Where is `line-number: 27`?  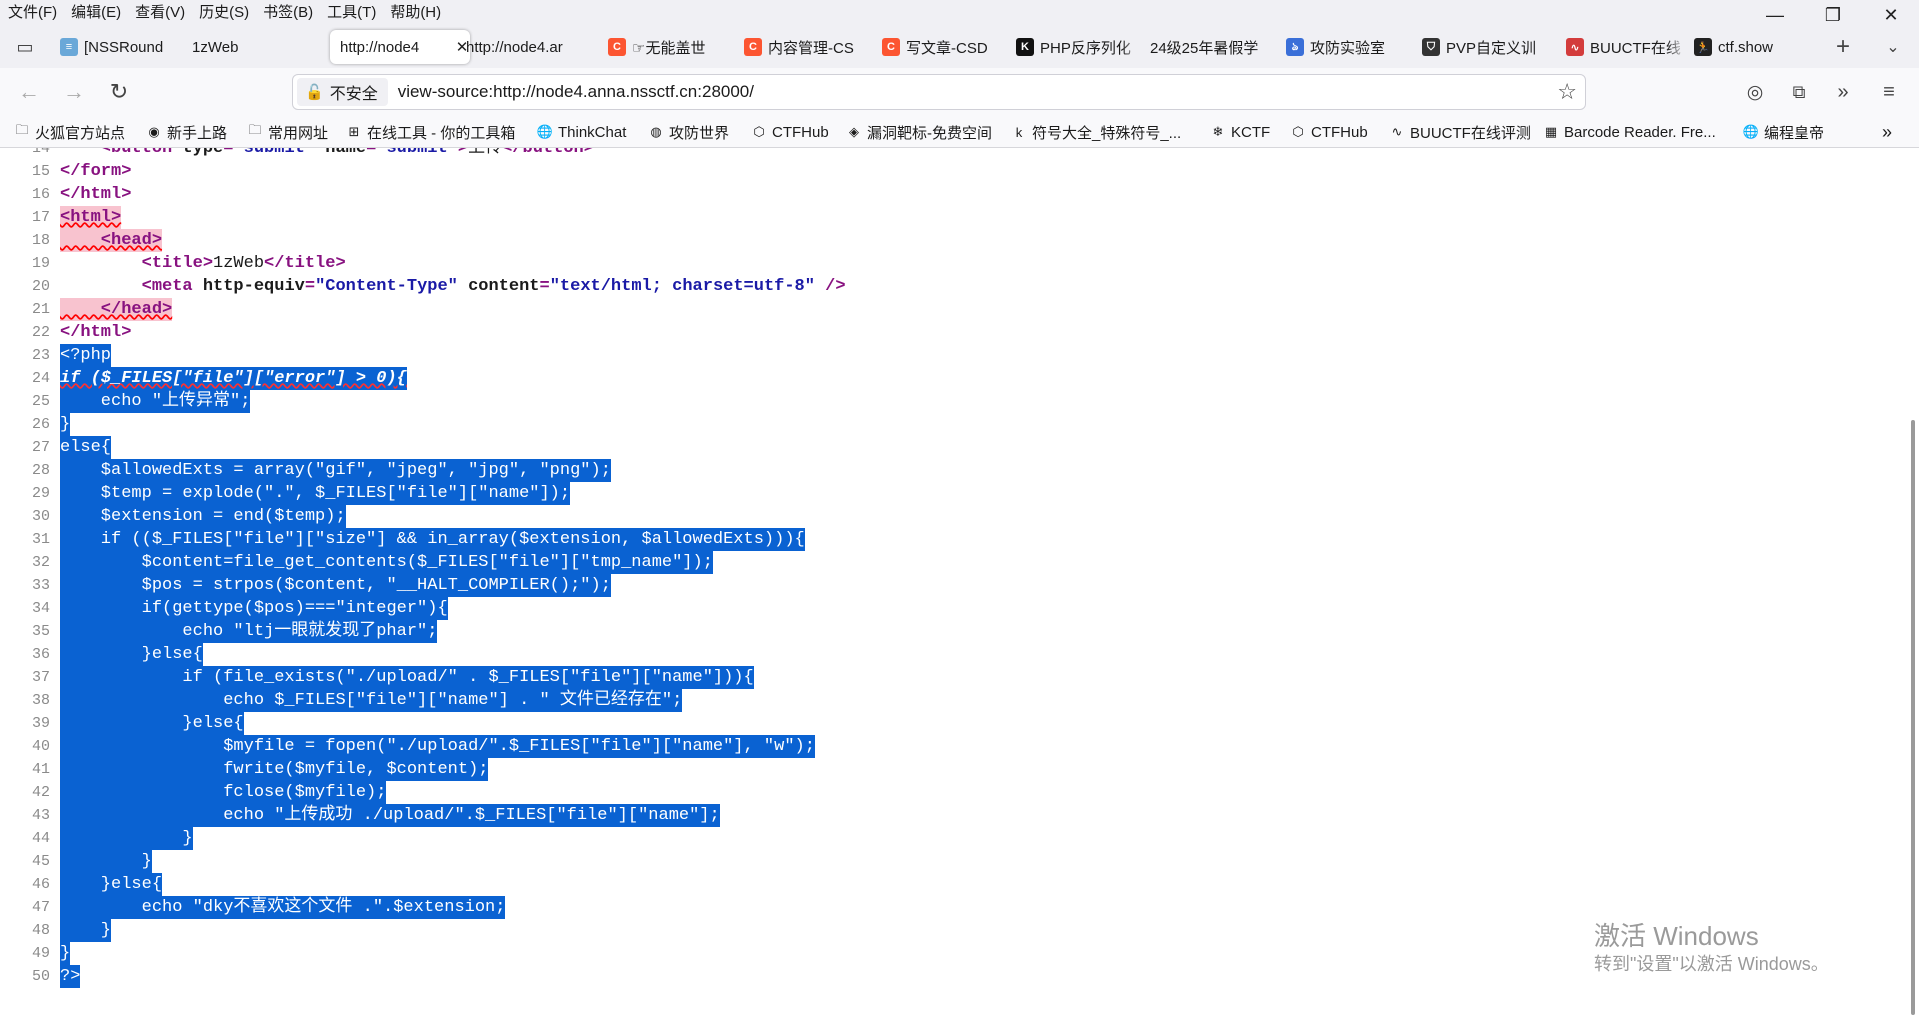 line-number: 27 is located at coordinates (40, 447).